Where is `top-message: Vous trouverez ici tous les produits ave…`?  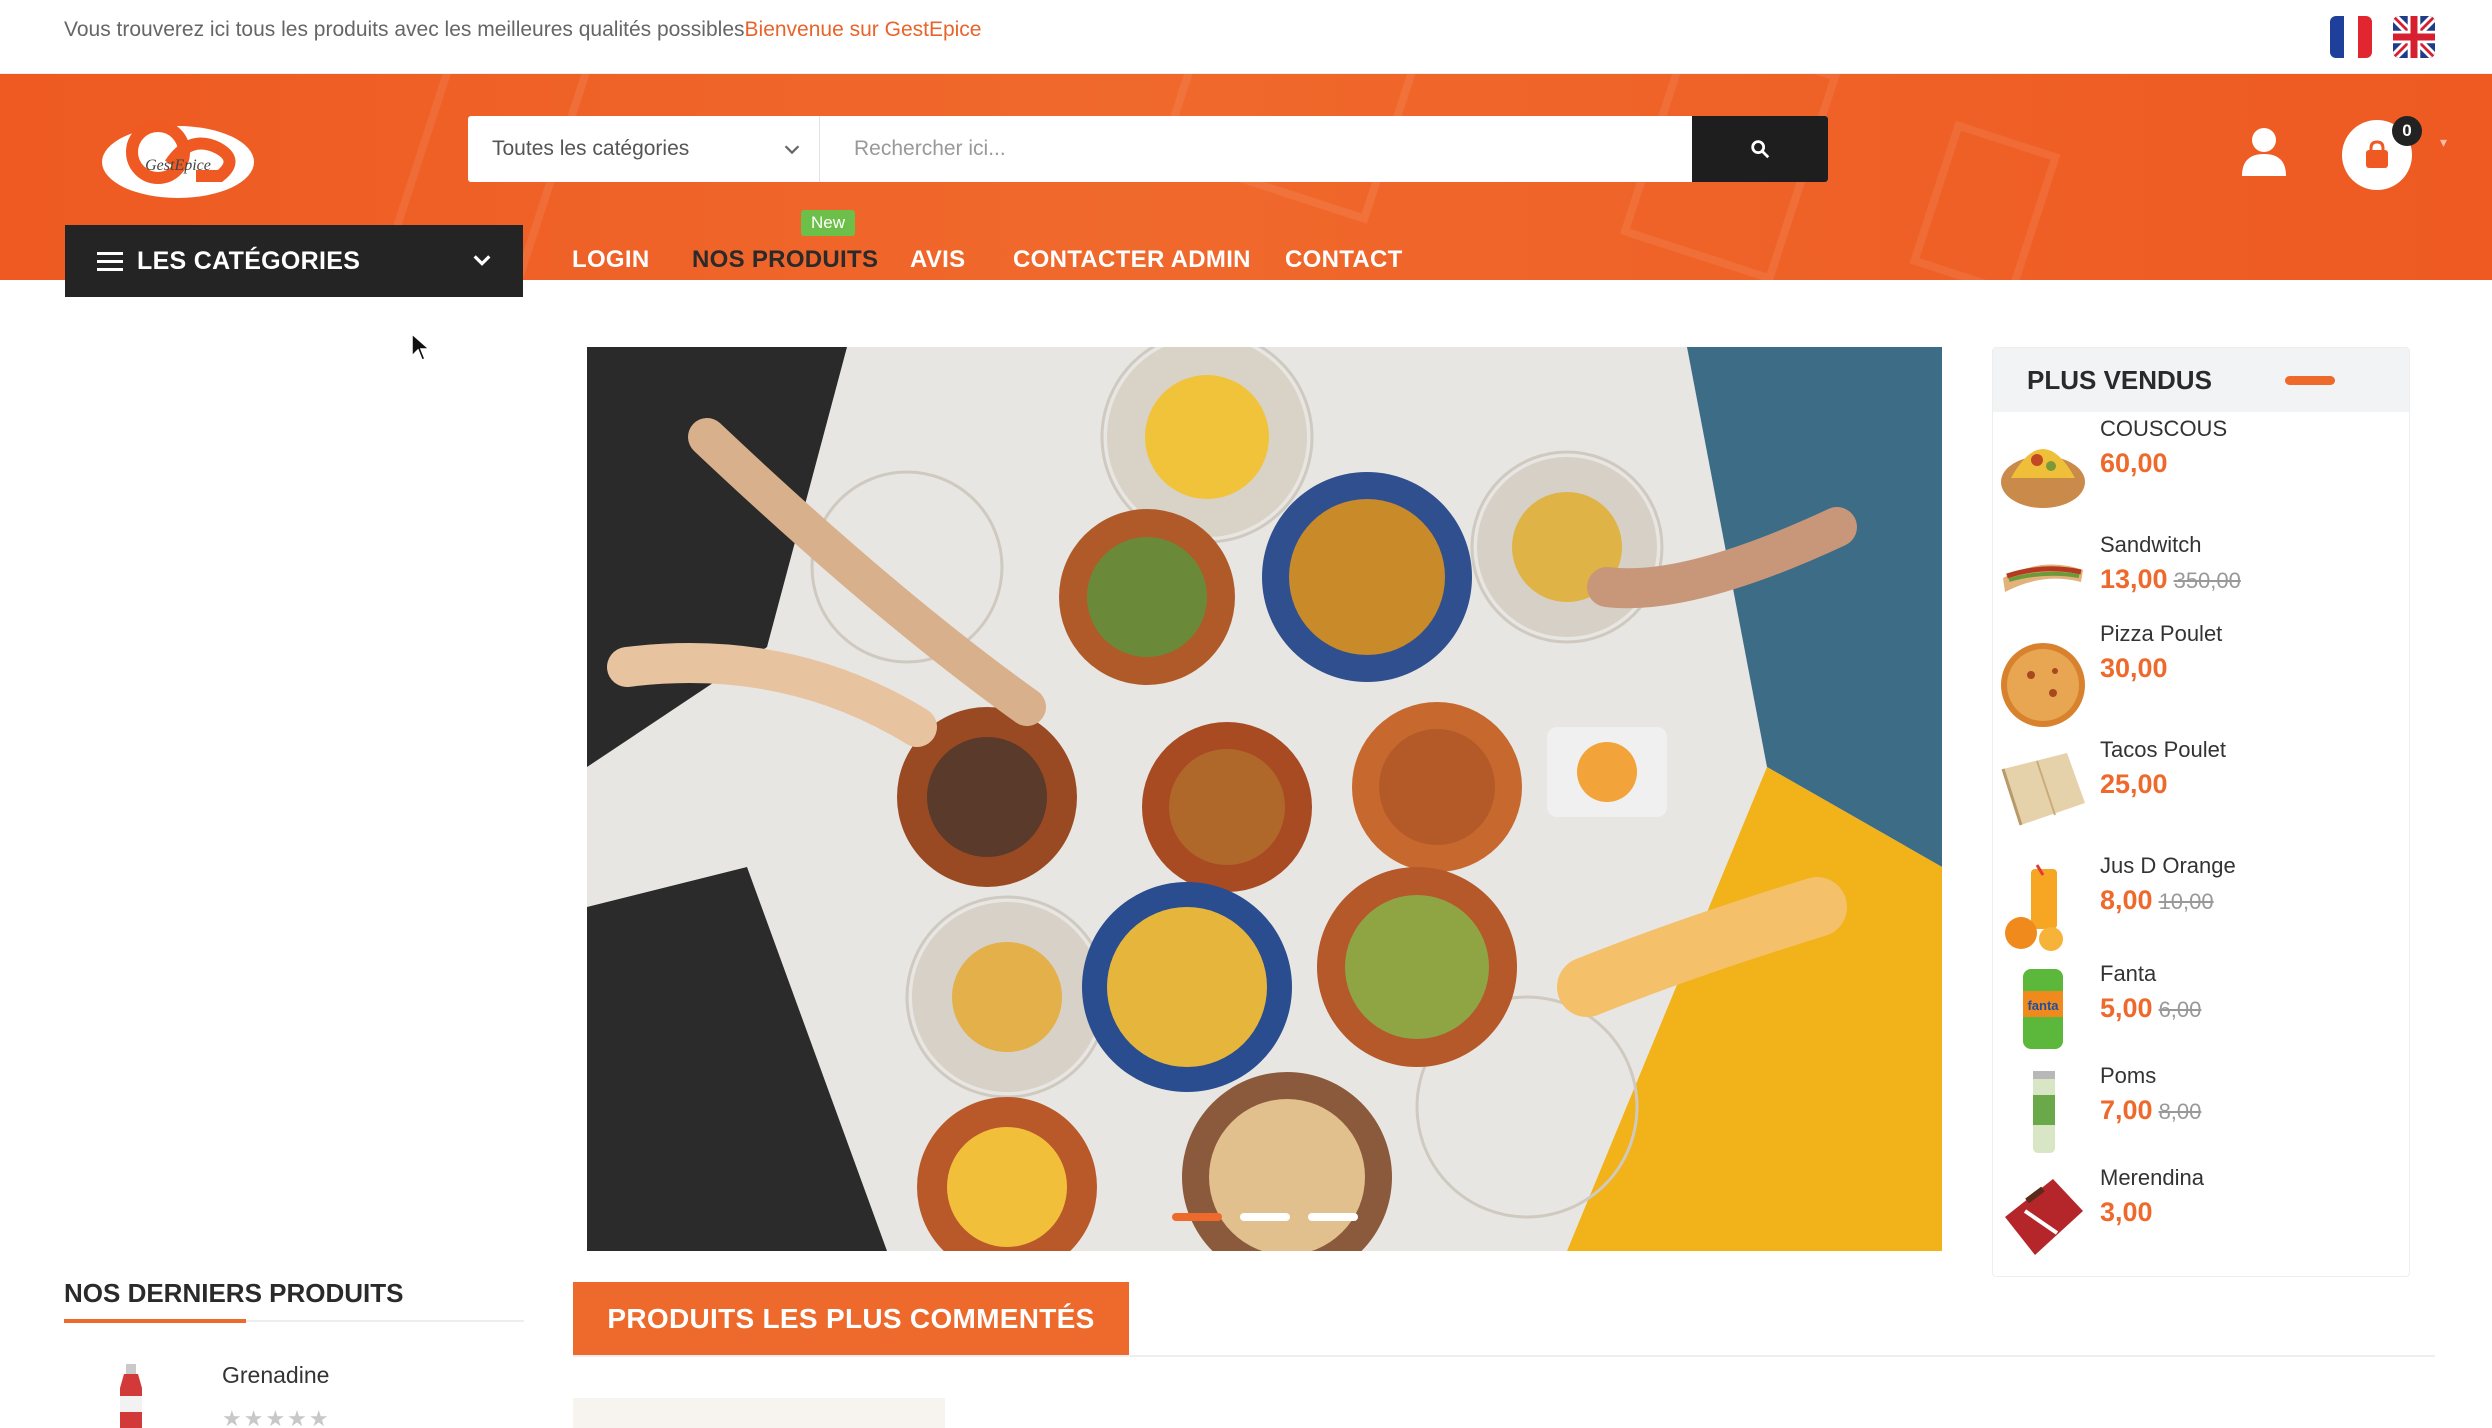
top-message: Vous trouverez ici tous les produits ave… is located at coordinates (522, 30).